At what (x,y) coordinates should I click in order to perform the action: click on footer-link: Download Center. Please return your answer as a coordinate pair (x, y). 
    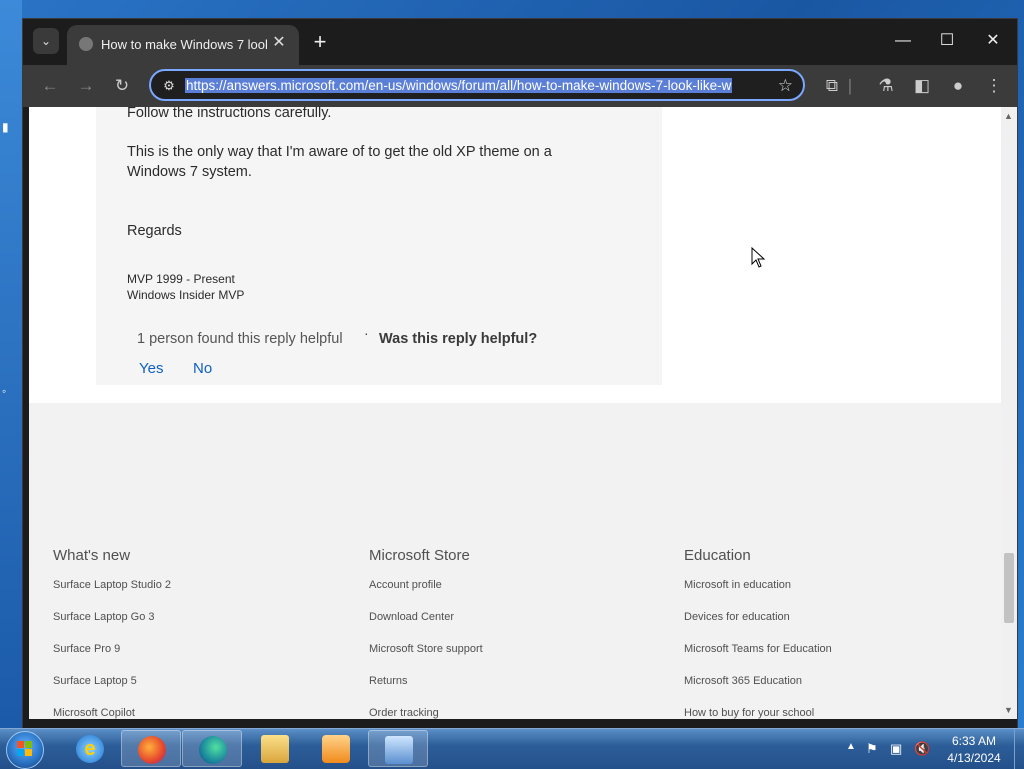
    Looking at the image, I should click on (426, 627).